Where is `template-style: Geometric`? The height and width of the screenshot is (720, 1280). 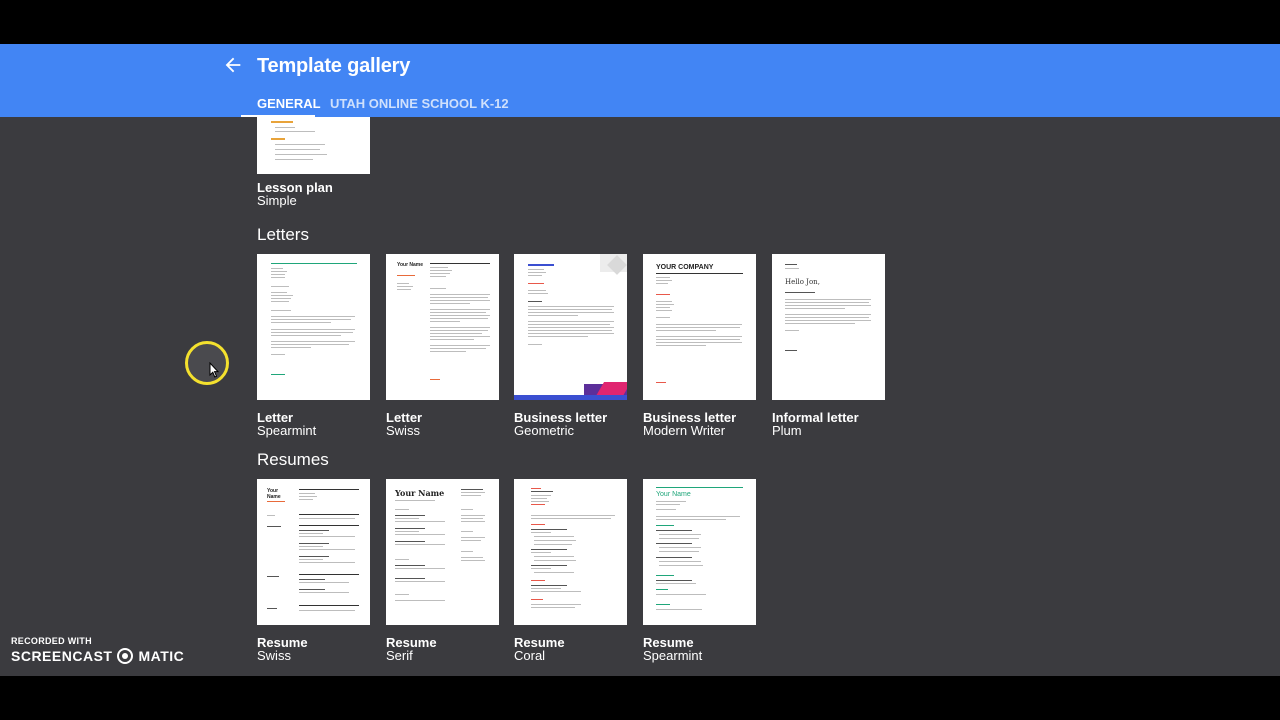
template-style: Geometric is located at coordinates (544, 430).